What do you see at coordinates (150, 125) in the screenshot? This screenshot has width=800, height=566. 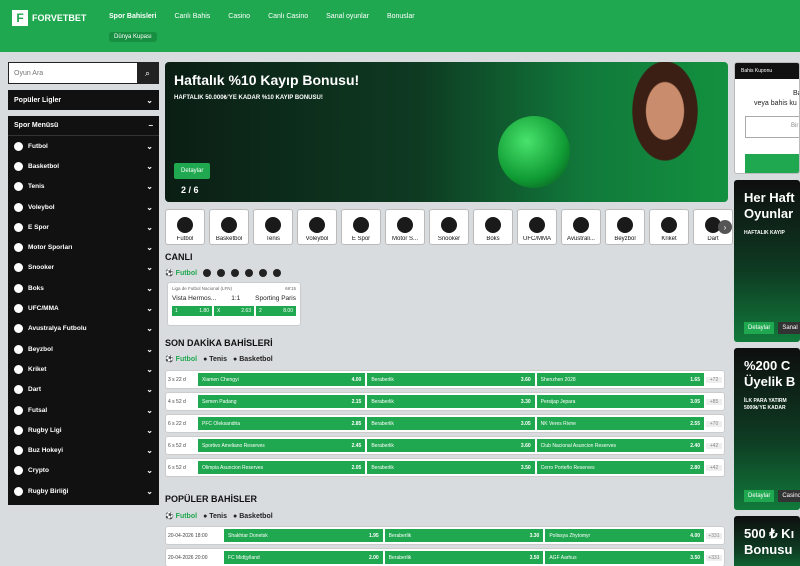 I see `collapse-icon: −` at bounding box center [150, 125].